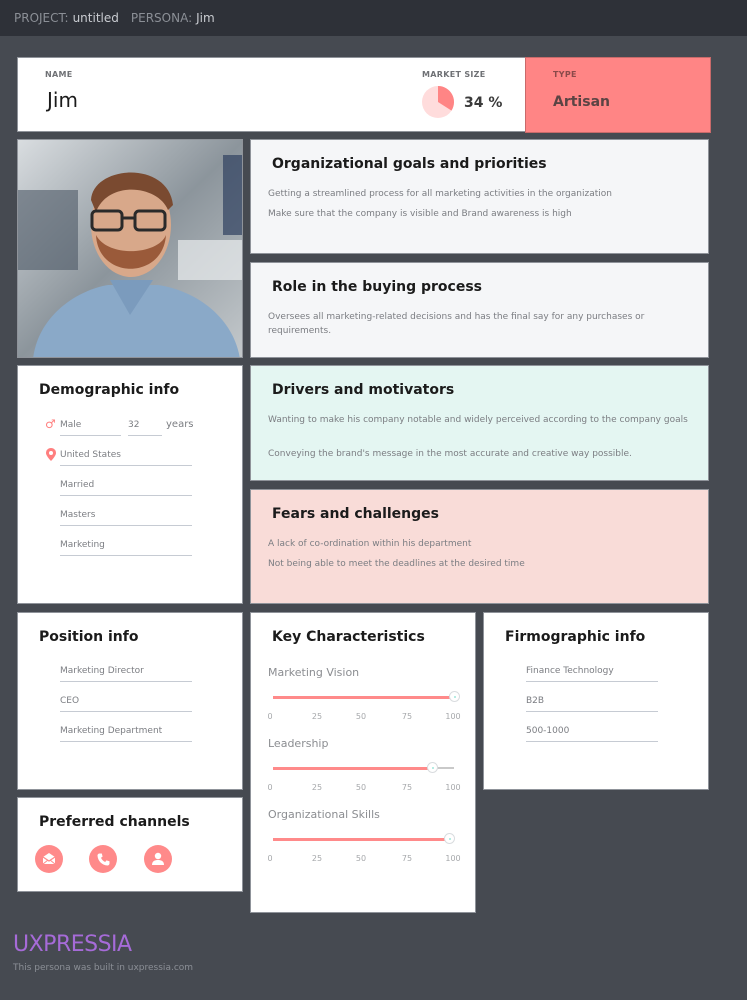  What do you see at coordinates (126, 673) in the screenshot?
I see `job-title-field: Marketing Director` at bounding box center [126, 673].